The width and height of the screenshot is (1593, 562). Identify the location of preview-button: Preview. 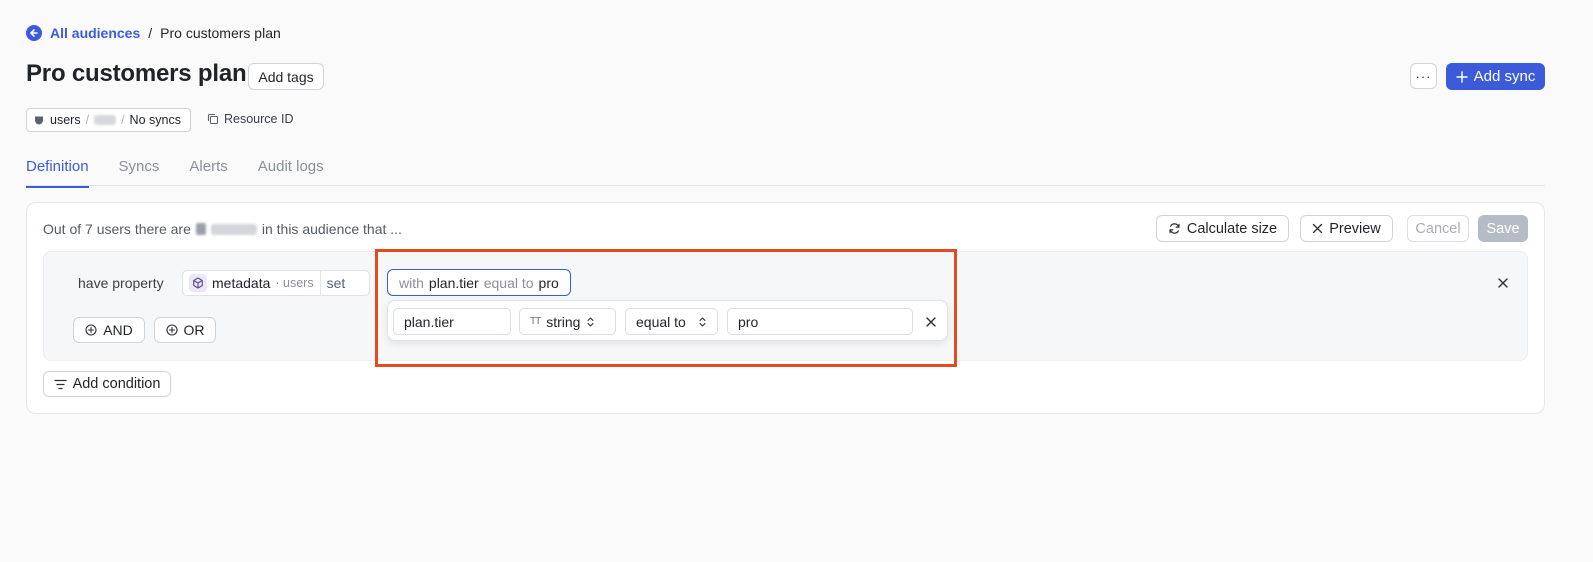
(1346, 228).